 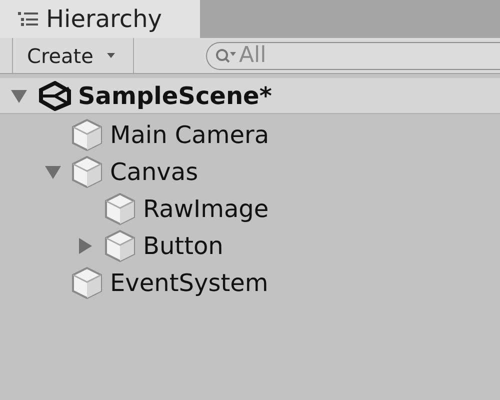 What do you see at coordinates (85, 245) in the screenshot?
I see `collapse-arrow-icon` at bounding box center [85, 245].